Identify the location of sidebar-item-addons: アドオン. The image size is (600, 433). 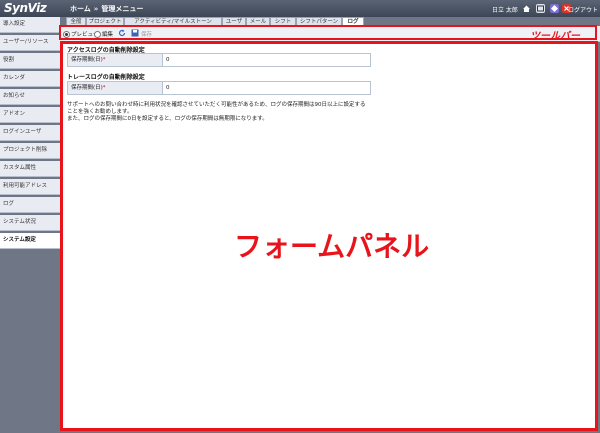
(30, 115).